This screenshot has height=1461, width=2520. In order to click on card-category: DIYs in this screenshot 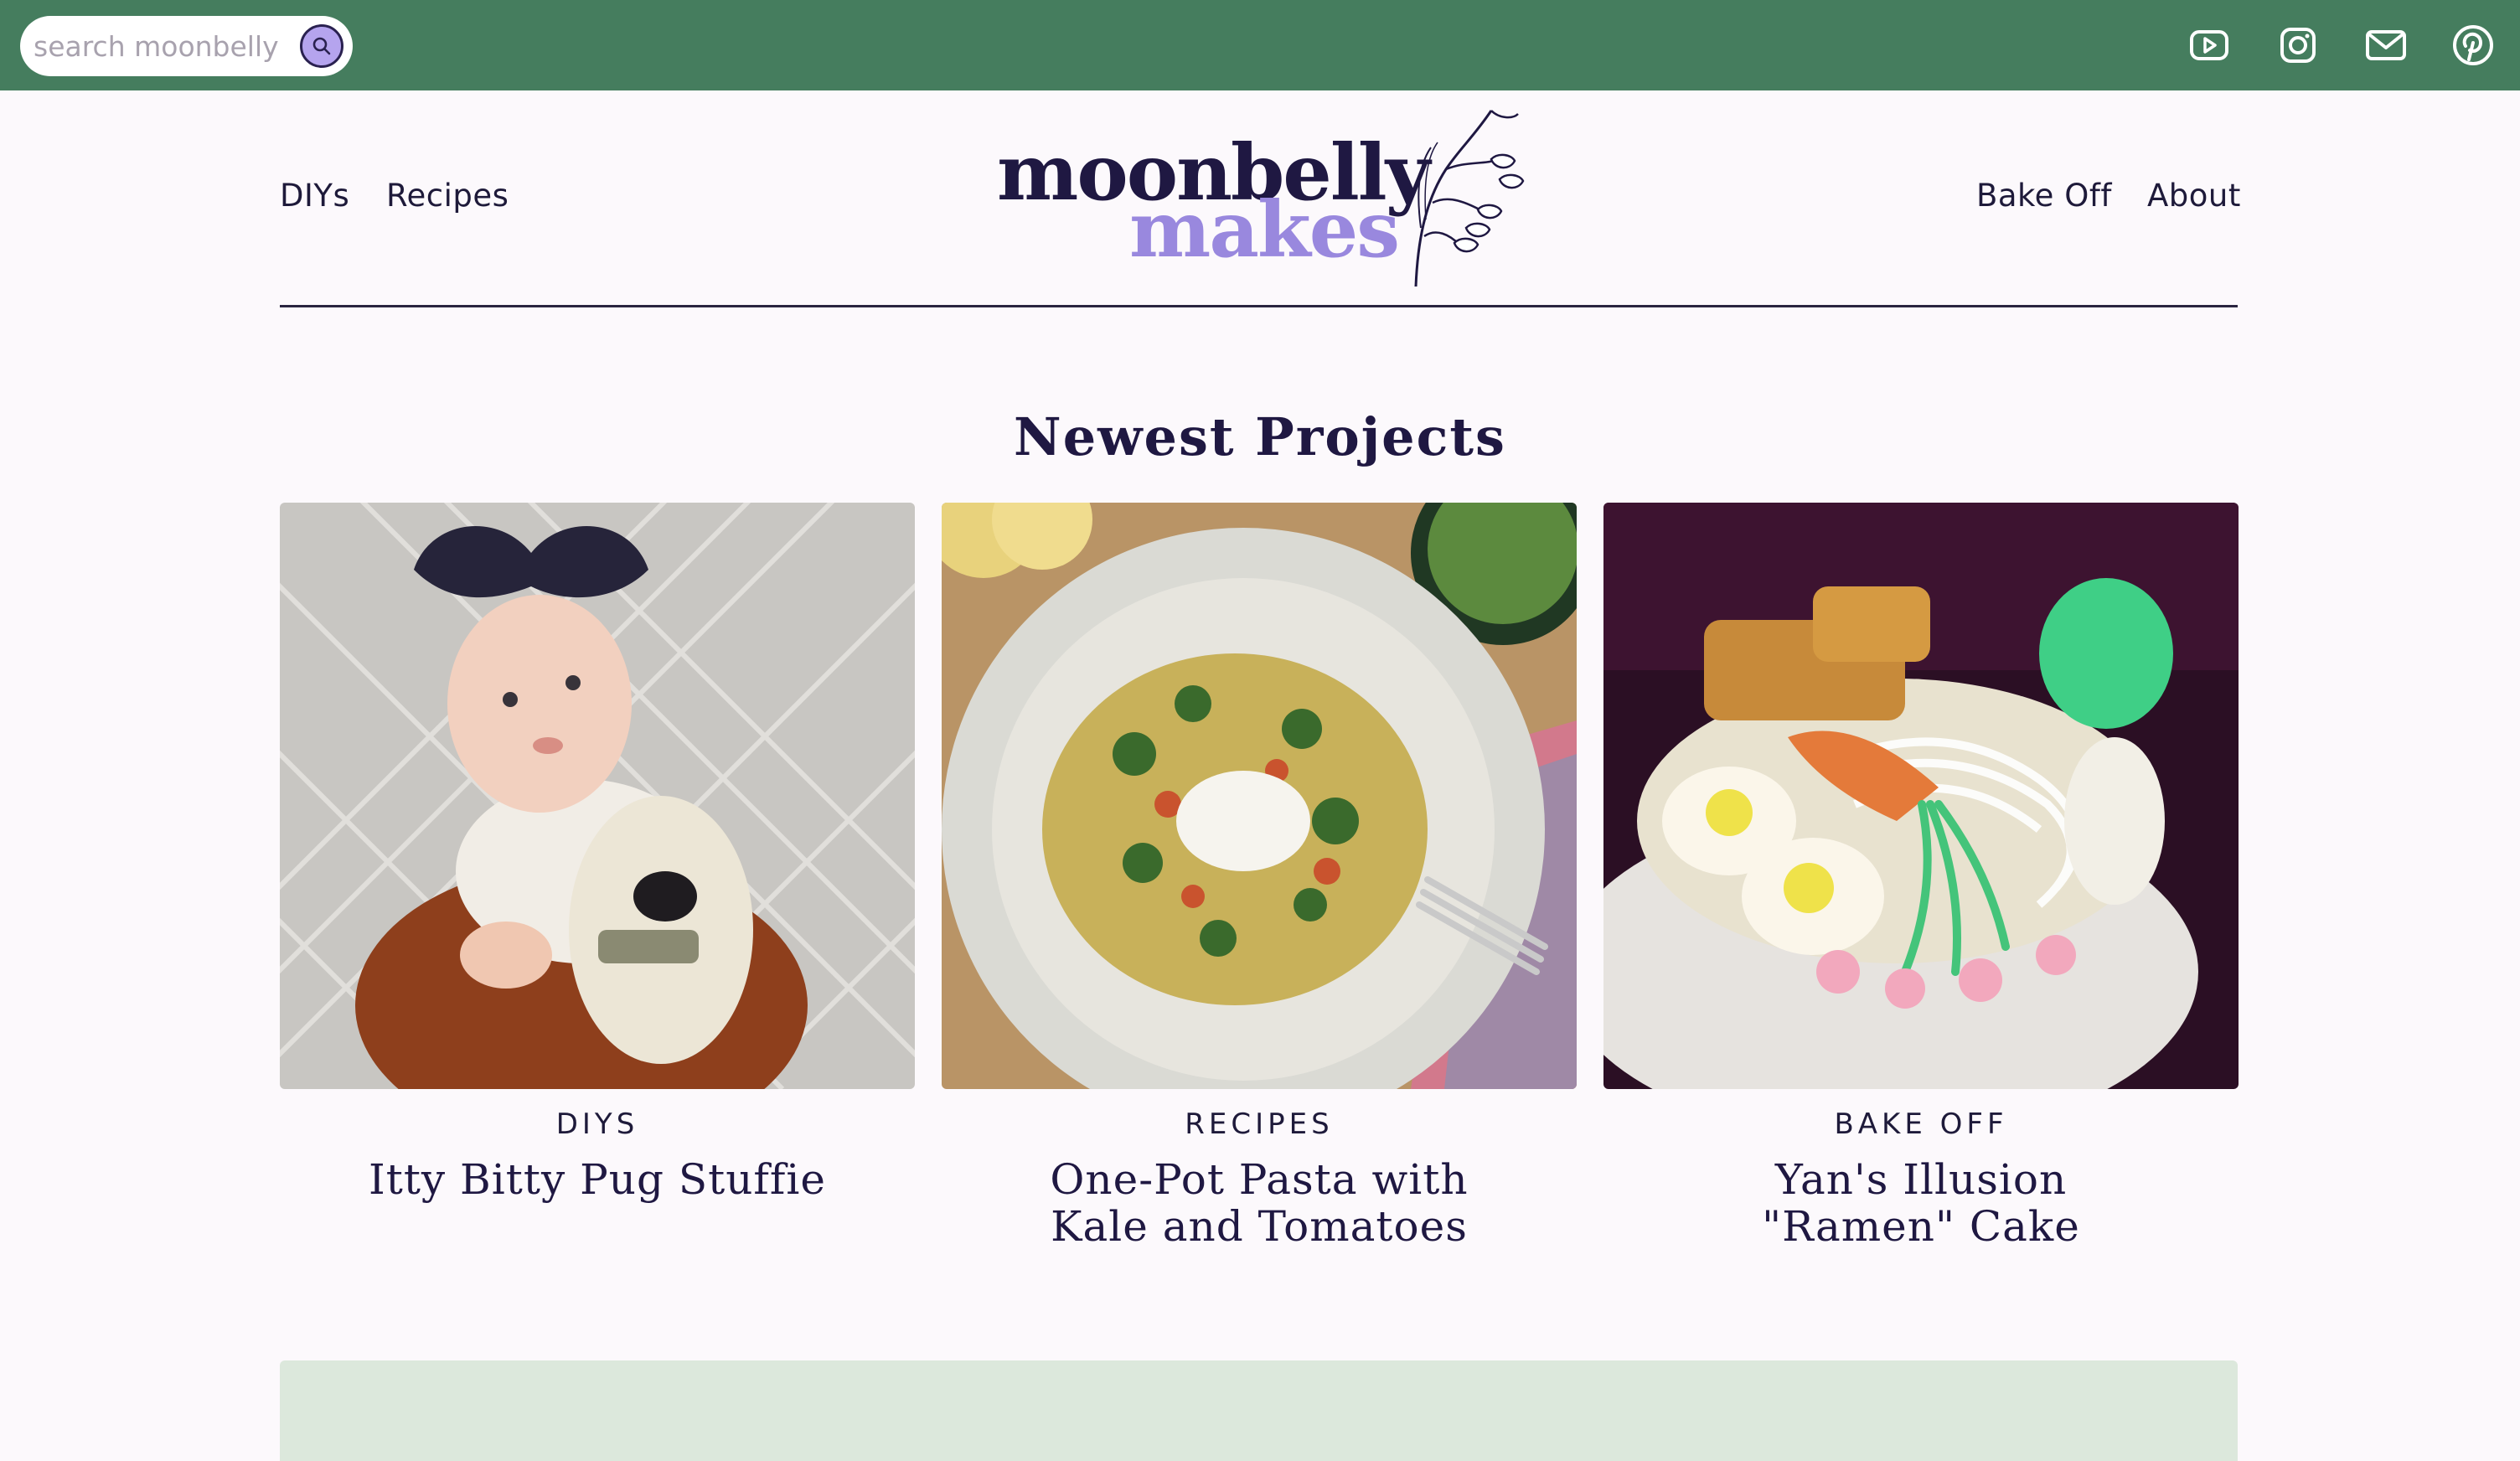, I will do `click(597, 1124)`.